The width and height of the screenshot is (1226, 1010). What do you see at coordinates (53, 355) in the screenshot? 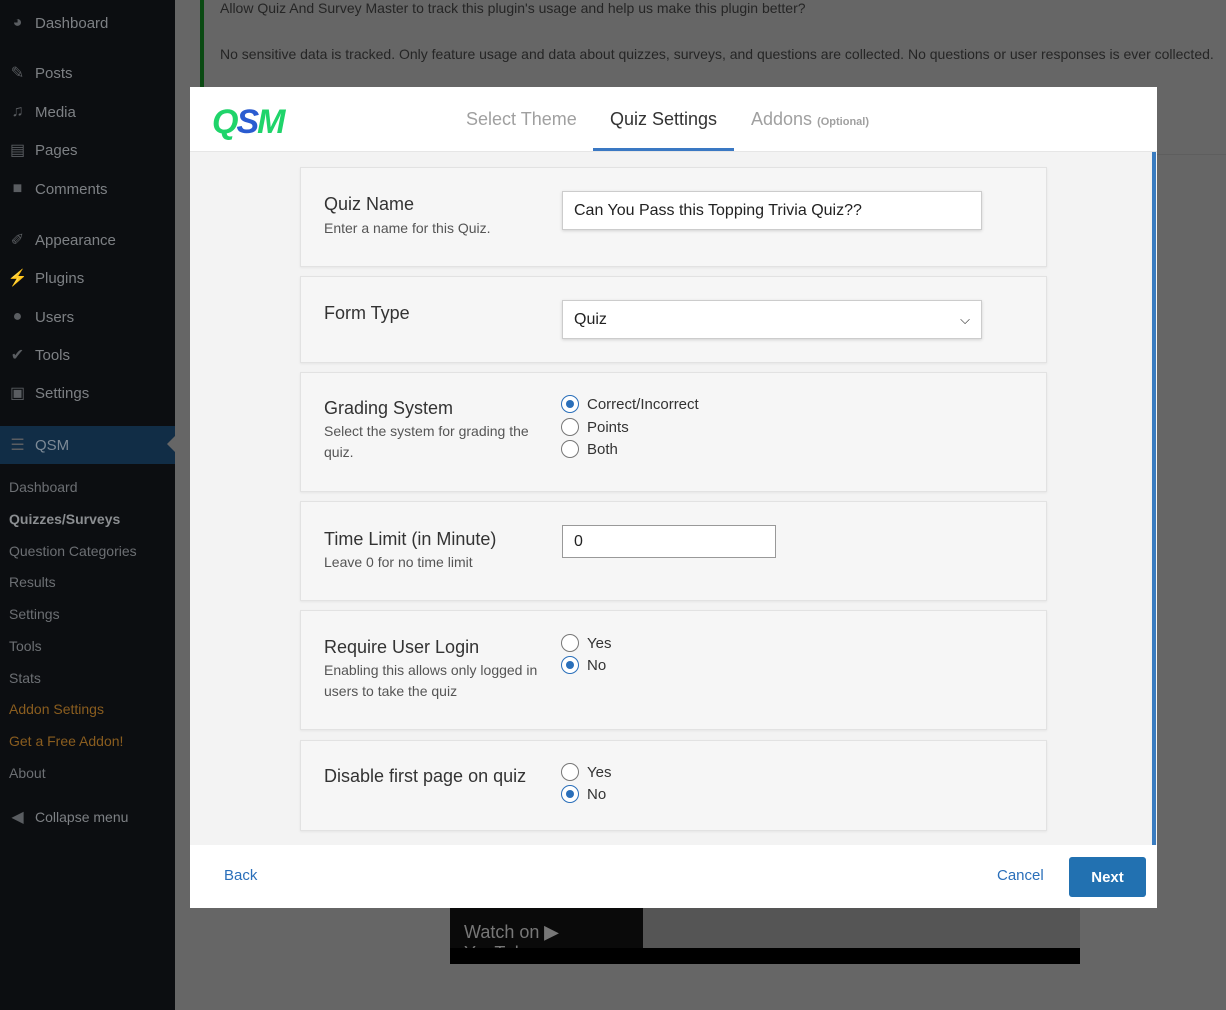
I see `menu-label: Tools` at bounding box center [53, 355].